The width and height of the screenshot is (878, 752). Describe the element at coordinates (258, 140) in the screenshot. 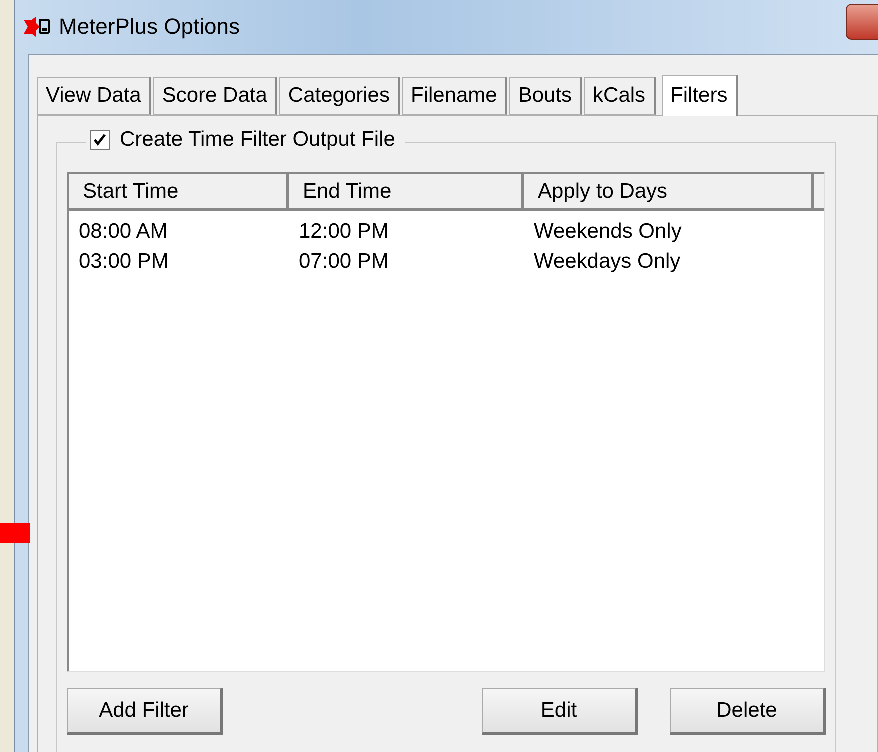

I see `checkbox-label: Create Time Filter Output File` at that location.